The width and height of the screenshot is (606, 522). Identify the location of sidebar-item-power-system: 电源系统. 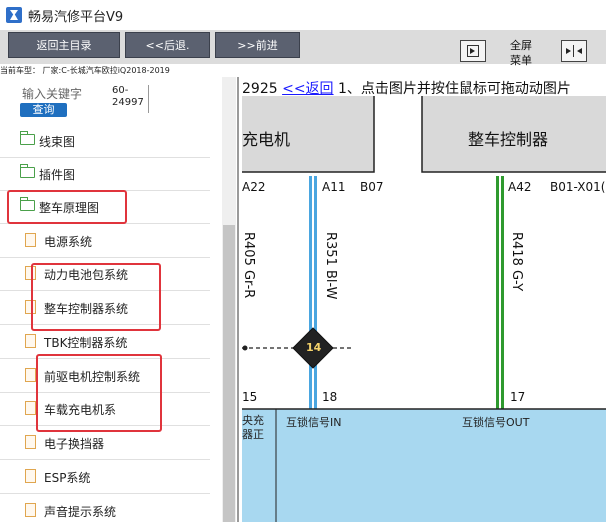
(105, 241).